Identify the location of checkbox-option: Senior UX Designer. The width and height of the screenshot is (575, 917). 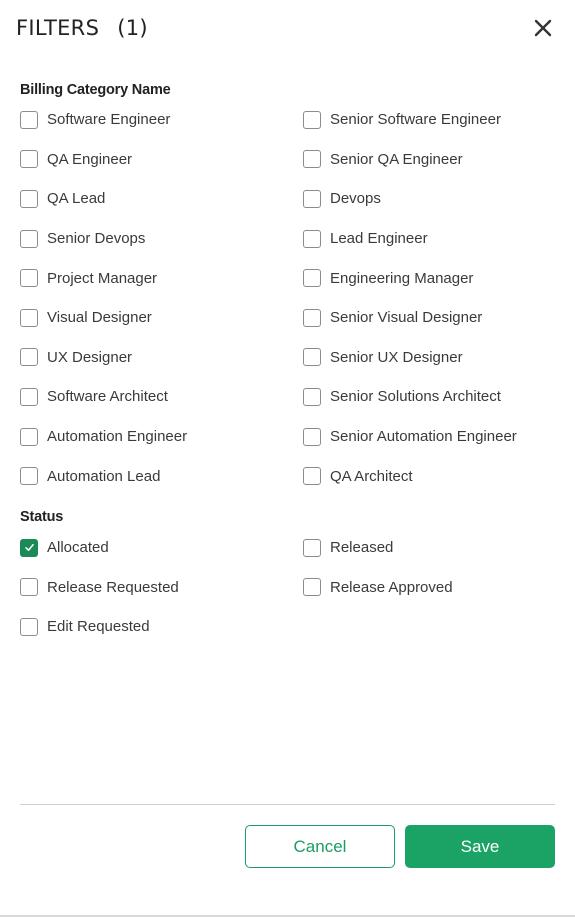
(431, 358).